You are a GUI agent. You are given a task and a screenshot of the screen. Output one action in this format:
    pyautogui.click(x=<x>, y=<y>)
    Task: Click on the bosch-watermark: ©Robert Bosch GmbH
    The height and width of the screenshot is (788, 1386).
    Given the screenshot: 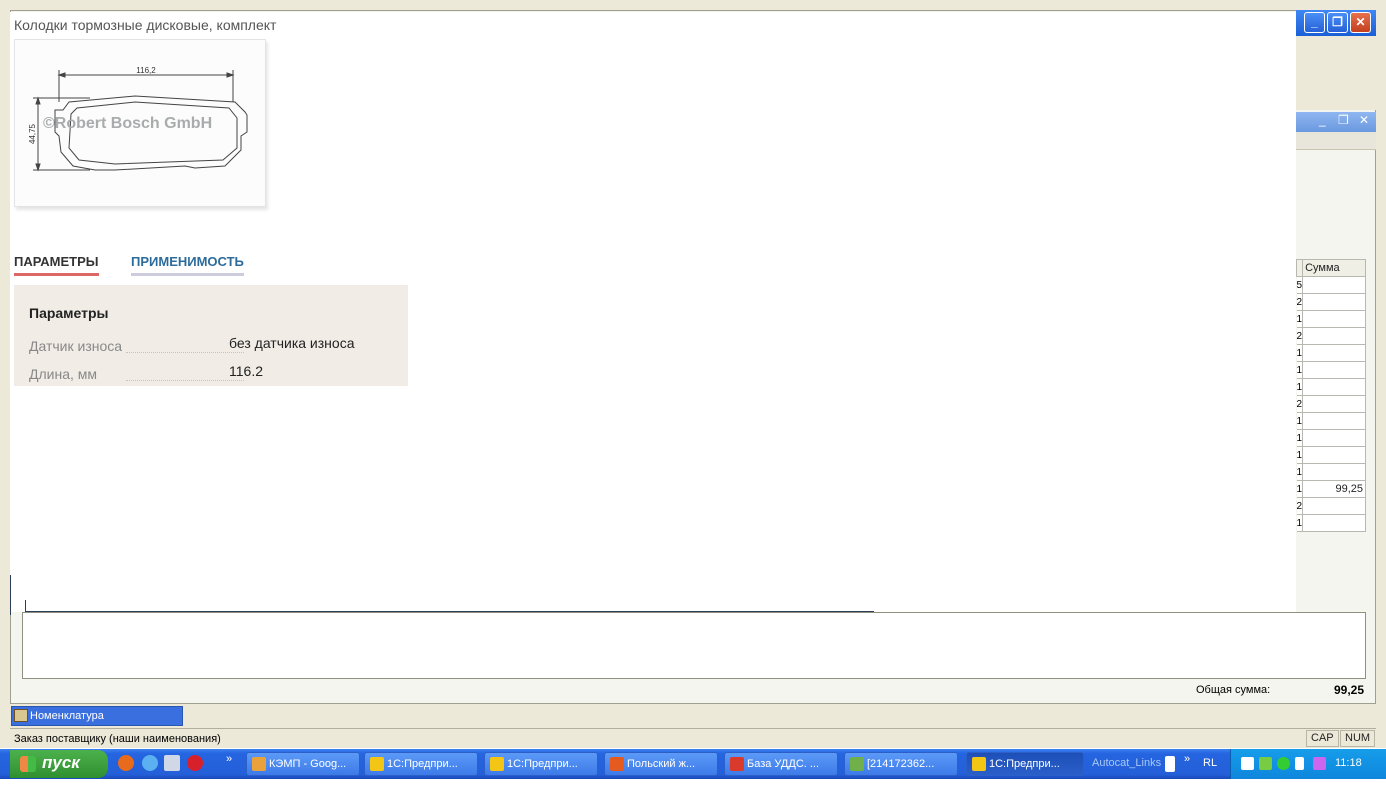 What is the action you would take?
    pyautogui.click(x=128, y=123)
    